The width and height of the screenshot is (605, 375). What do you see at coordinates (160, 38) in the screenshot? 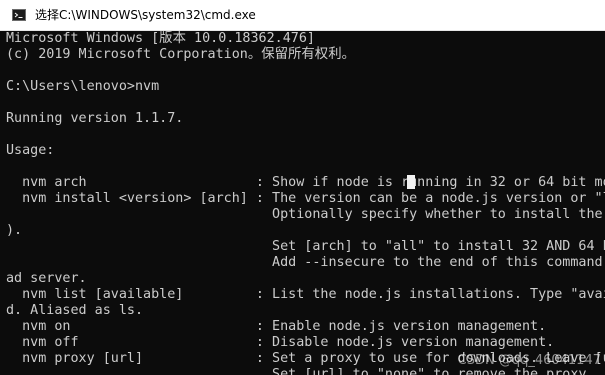
I see `console-line: Microsoft Windows [版本 10.0.18362.476]` at bounding box center [160, 38].